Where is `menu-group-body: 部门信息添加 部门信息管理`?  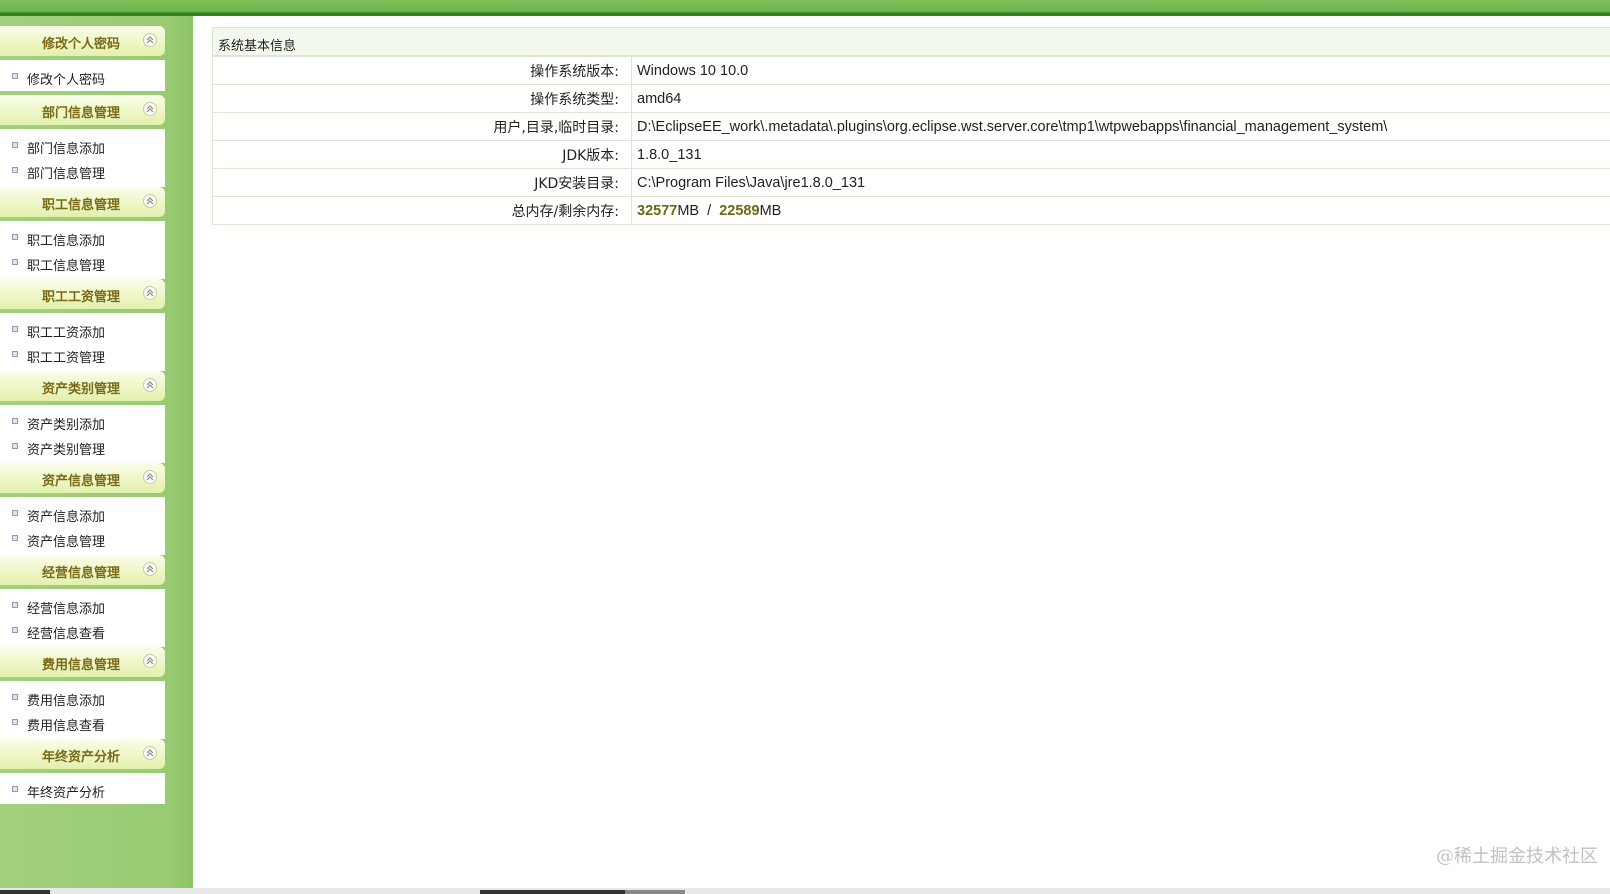
menu-group-body: 部门信息添加 部门信息管理 is located at coordinates (82, 158).